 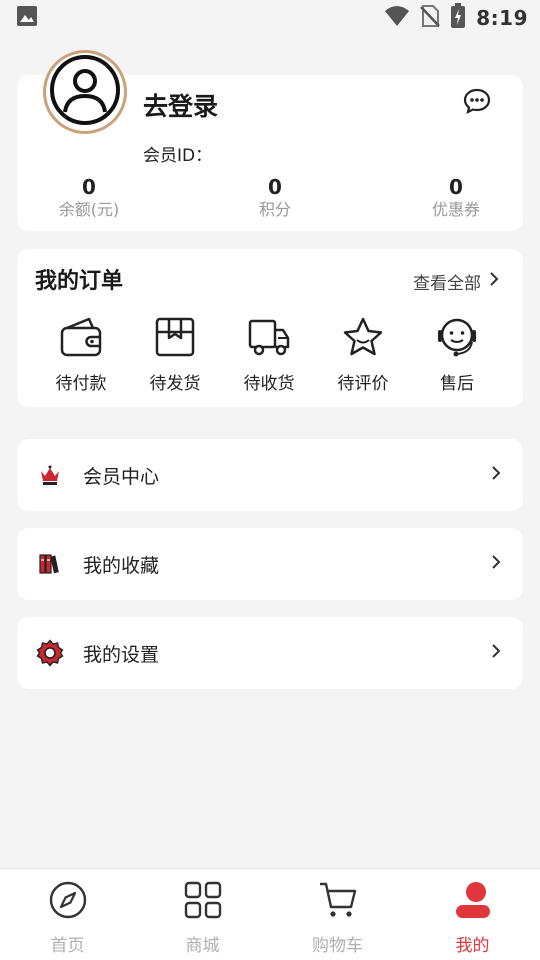 I want to click on stats-row: 0 余额(元) 0 积分 0 优惠券, so click(x=270, y=200).